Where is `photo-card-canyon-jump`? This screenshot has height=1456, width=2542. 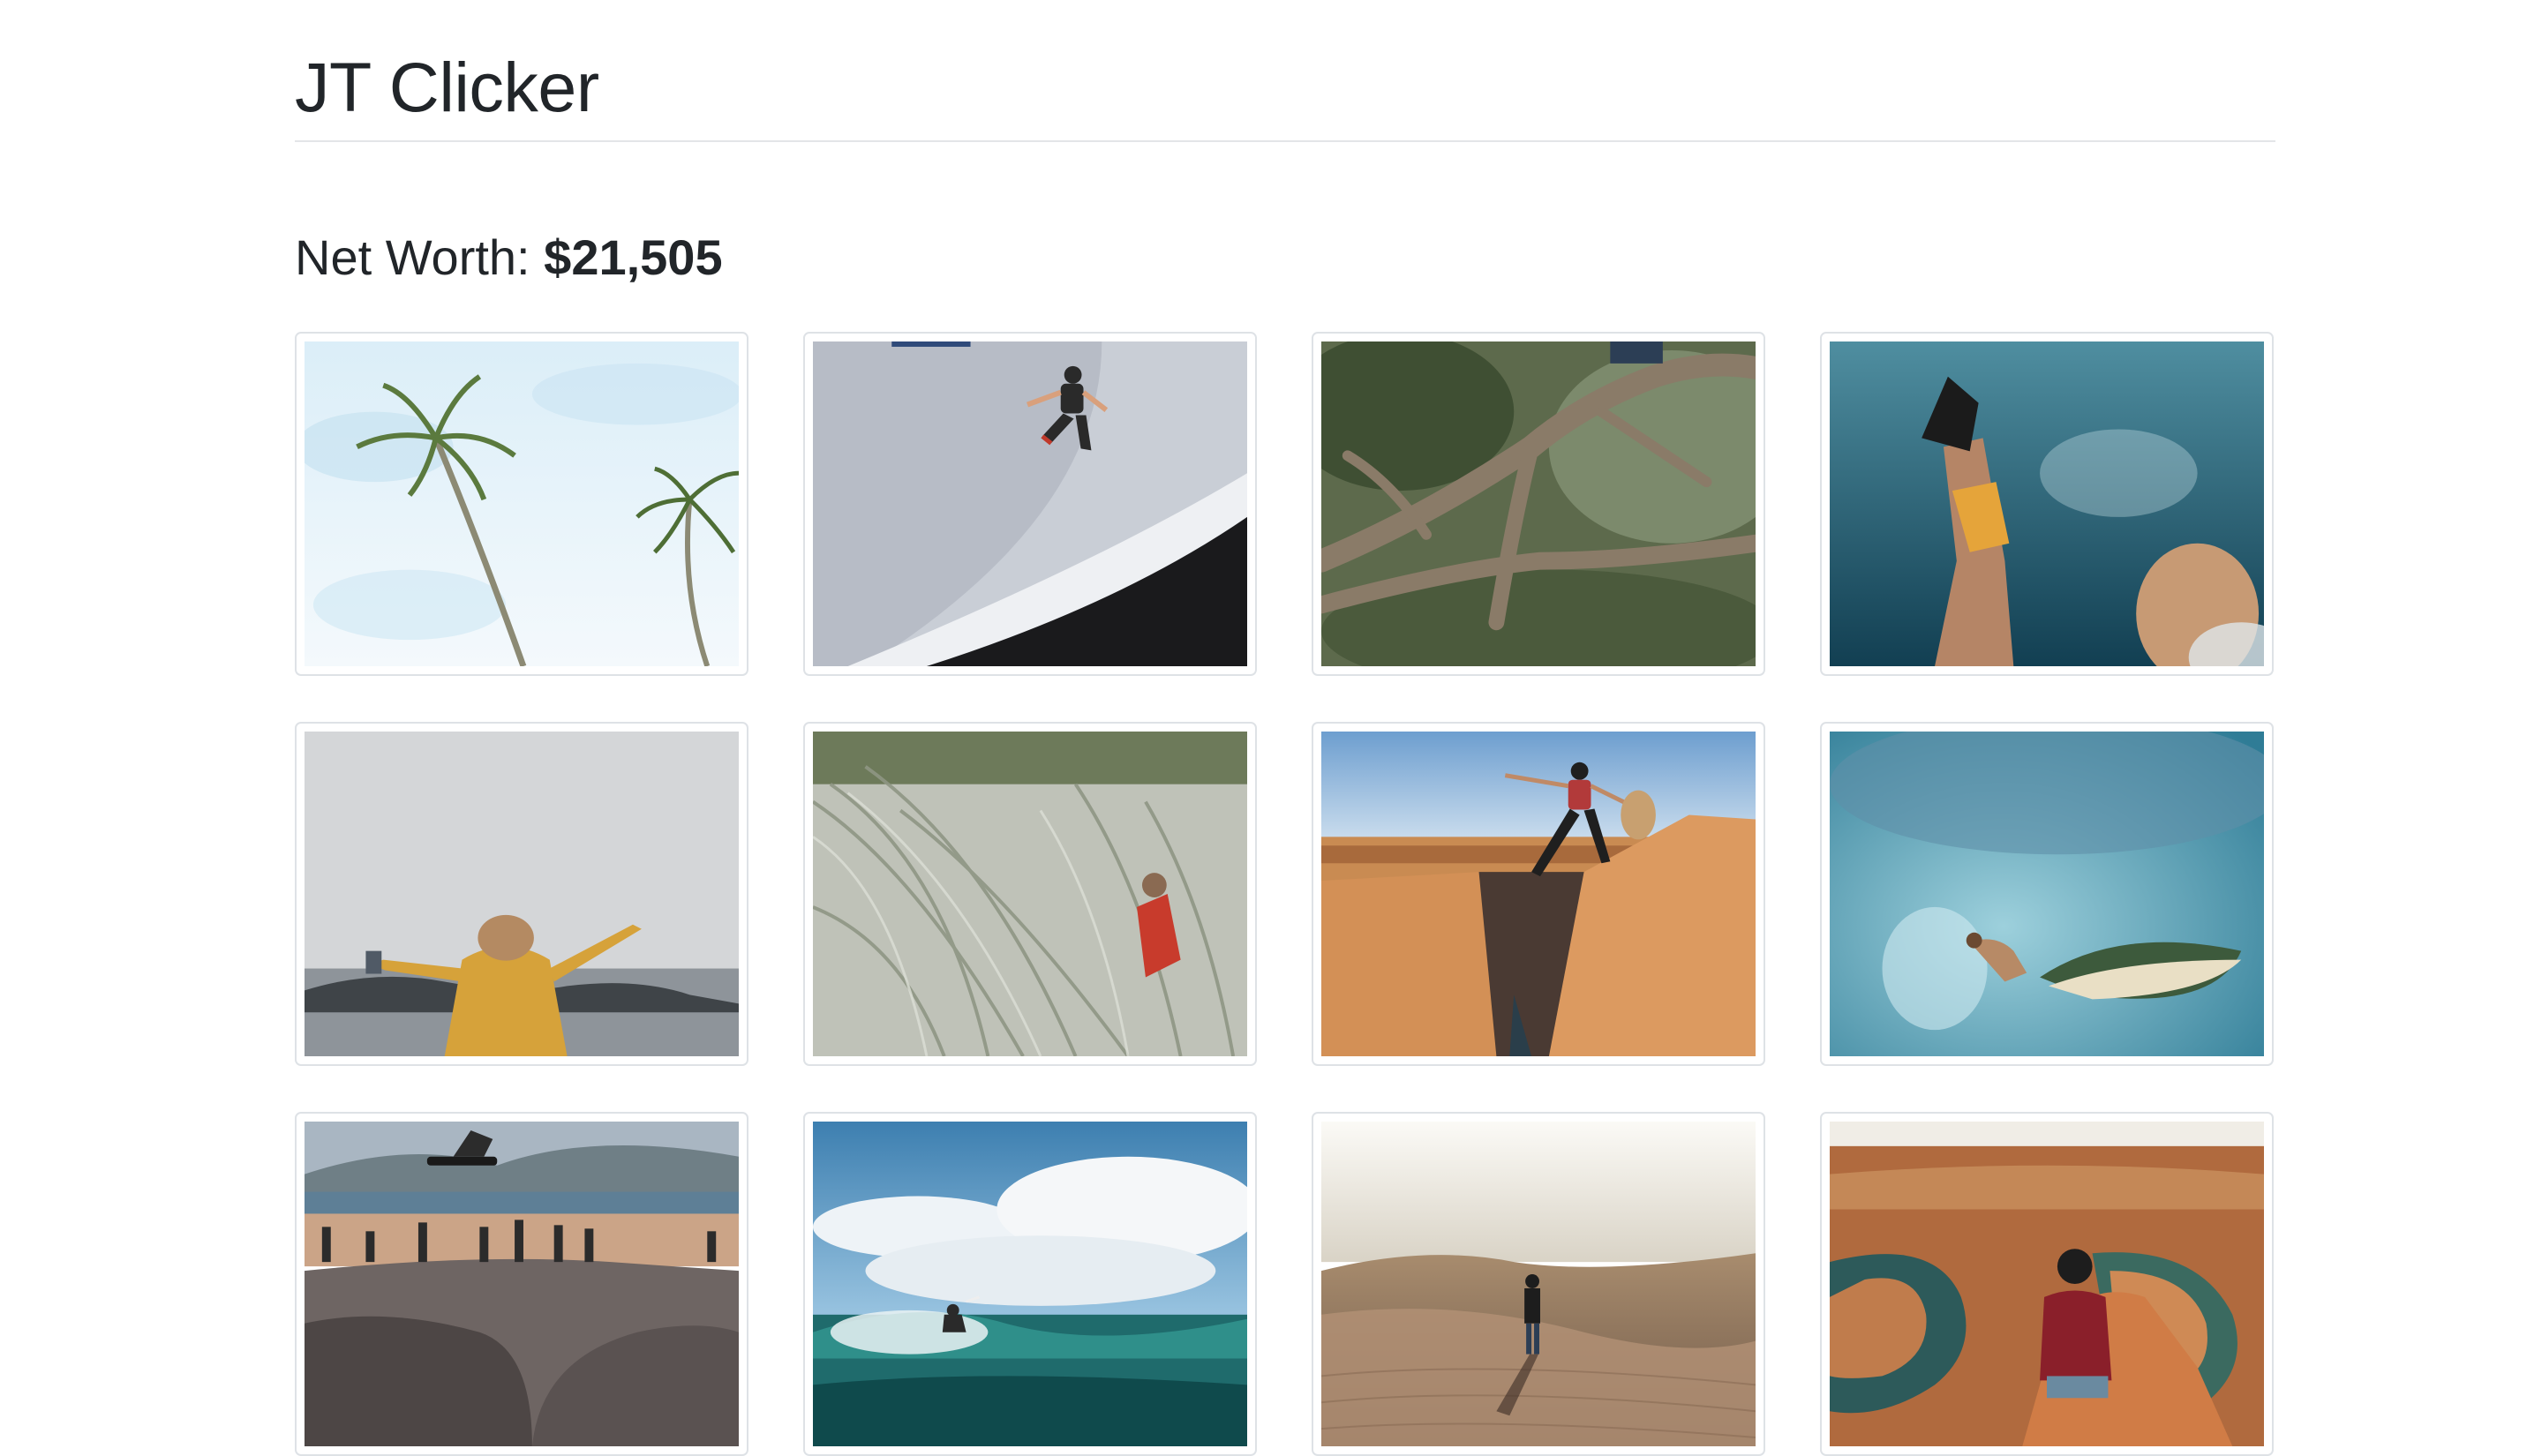 photo-card-canyon-jump is located at coordinates (1538, 894).